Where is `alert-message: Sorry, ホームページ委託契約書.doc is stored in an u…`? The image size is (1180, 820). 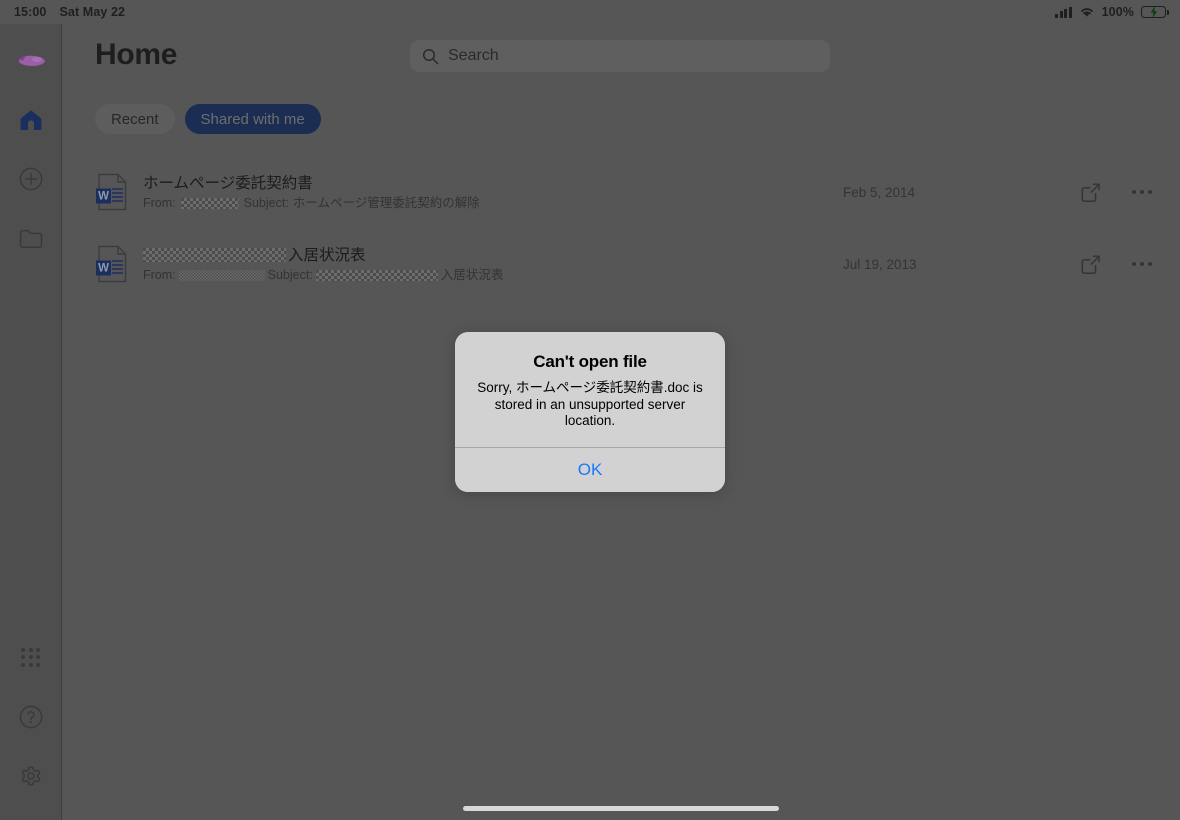 alert-message: Sorry, ホームページ委託契約書.doc is stored in an u… is located at coordinates (590, 404).